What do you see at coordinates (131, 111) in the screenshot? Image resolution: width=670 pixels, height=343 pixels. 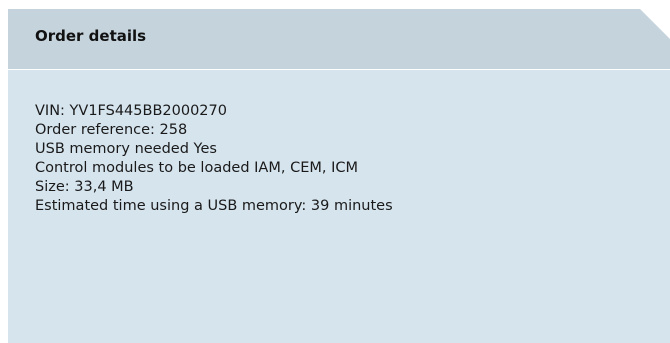 I see `vin-line: VIN: YV1FS445BB2000270` at bounding box center [131, 111].